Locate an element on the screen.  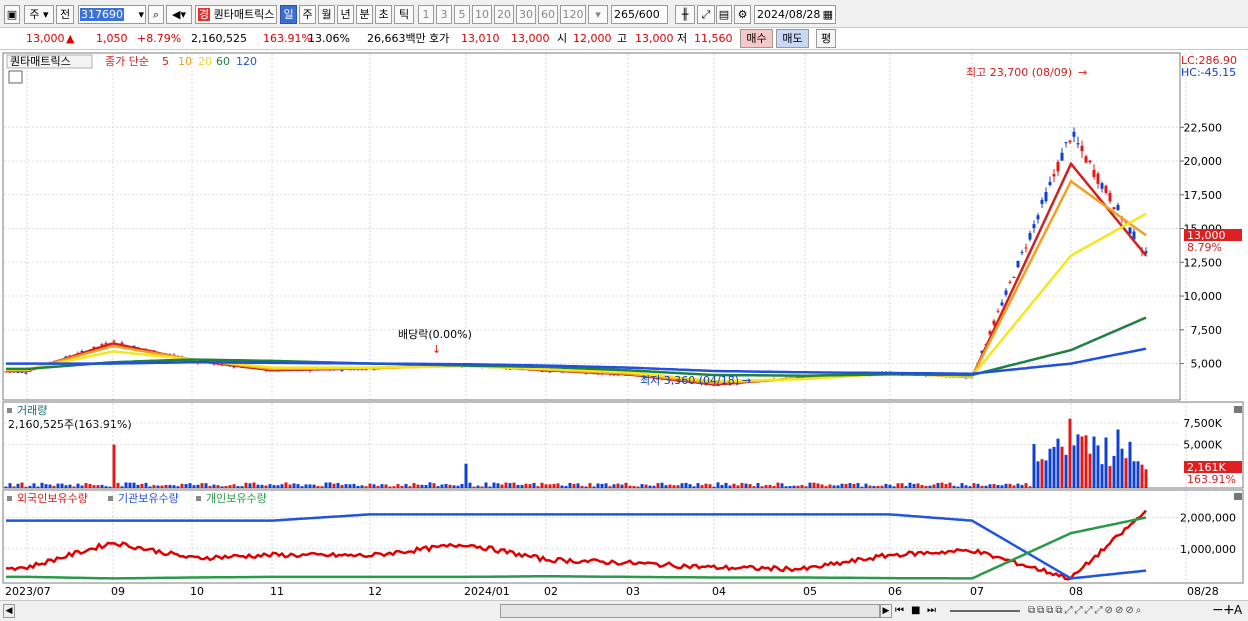
period-second: 초 is located at coordinates (383, 14).